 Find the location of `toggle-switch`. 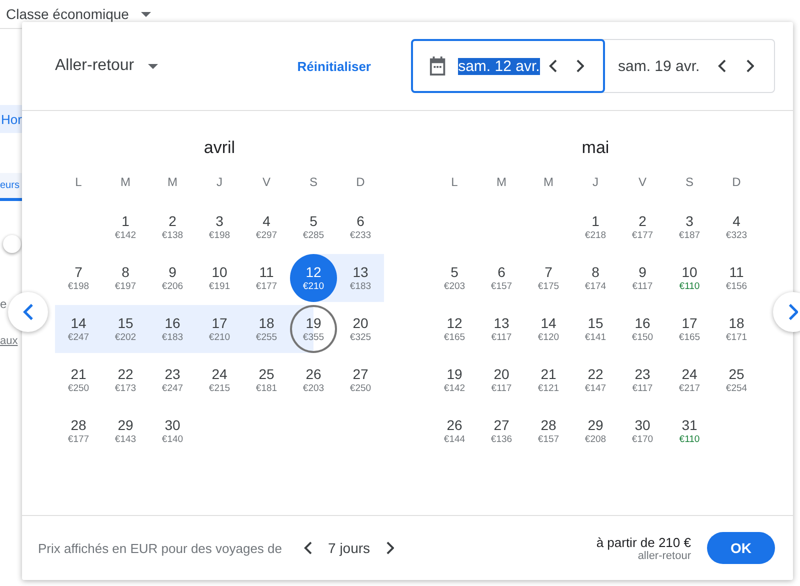

toggle-switch is located at coordinates (12, 244).